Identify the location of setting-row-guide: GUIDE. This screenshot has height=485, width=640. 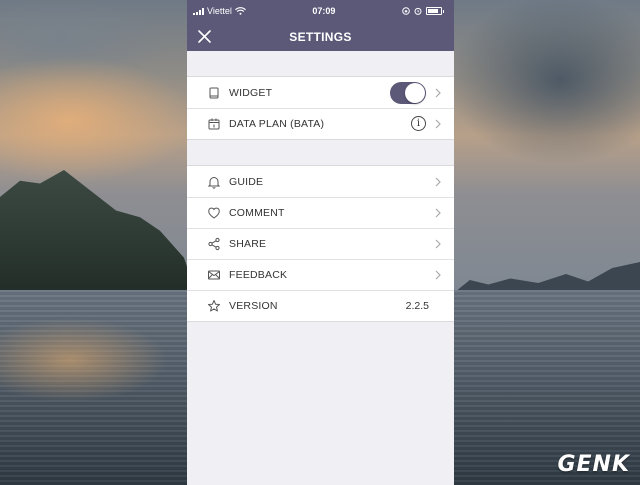
(320, 181).